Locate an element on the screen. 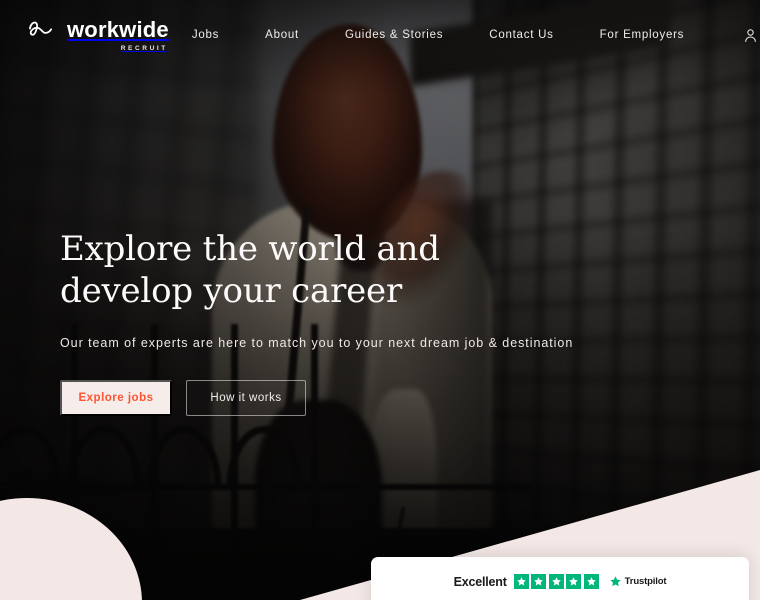 The width and height of the screenshot is (760, 600). user-icon is located at coordinates (750, 35).